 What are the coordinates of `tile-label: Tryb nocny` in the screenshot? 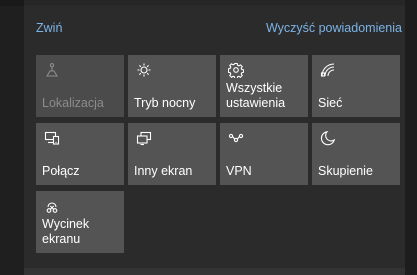 It's located at (165, 103).